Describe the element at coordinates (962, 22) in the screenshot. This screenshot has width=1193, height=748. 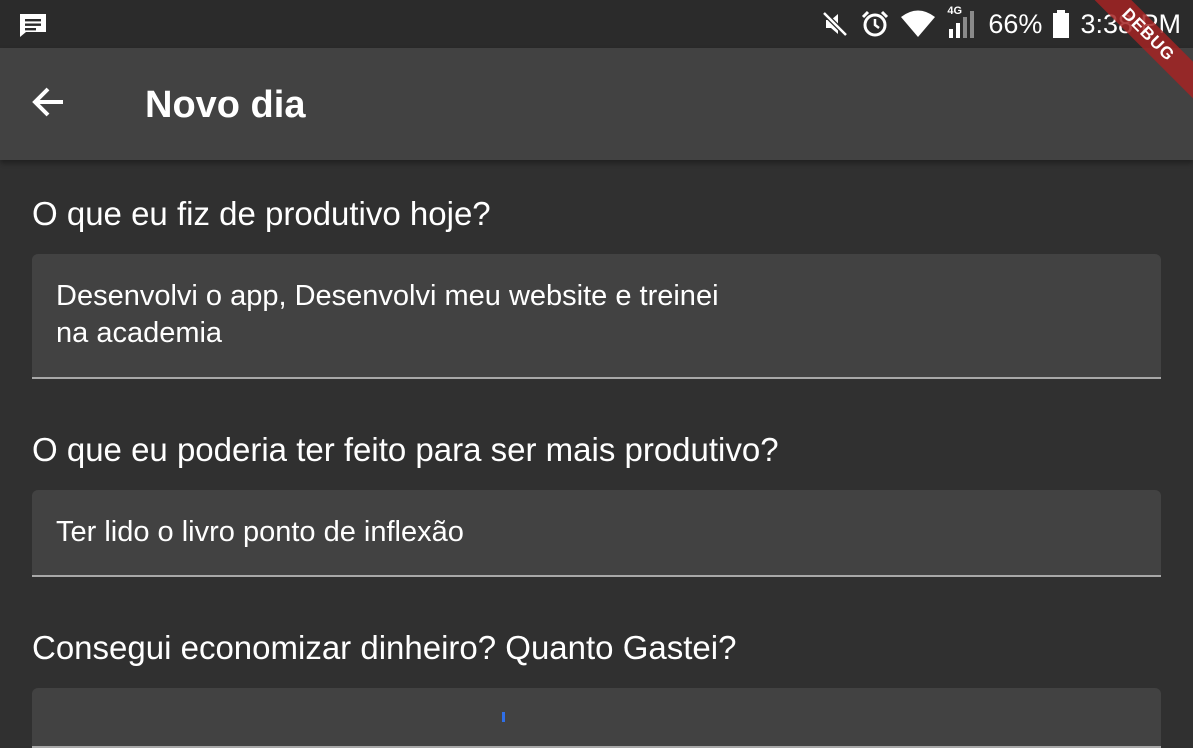
I see `signal-icon: 4G` at that location.